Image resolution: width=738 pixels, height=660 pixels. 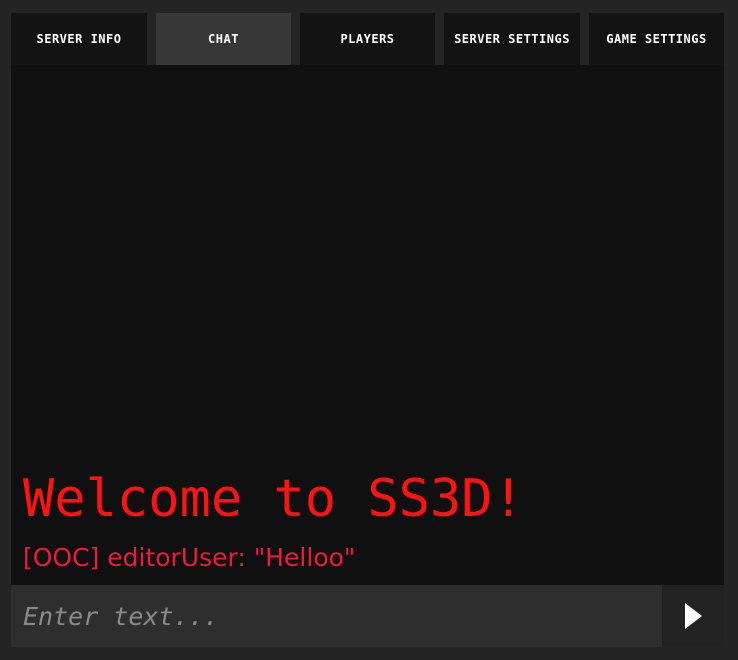 I want to click on chat-input, so click(x=336, y=616).